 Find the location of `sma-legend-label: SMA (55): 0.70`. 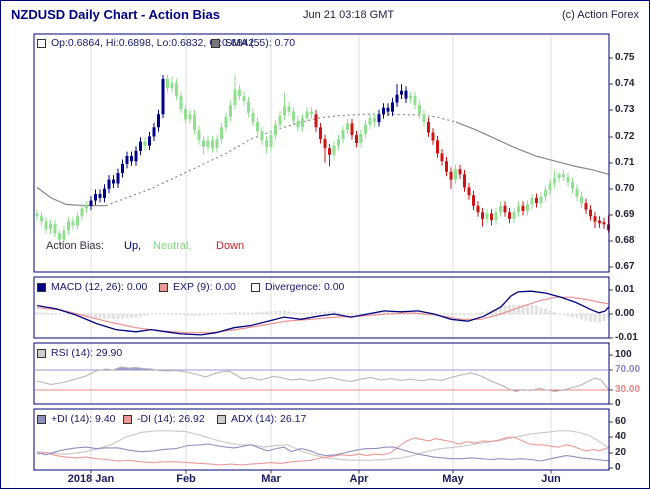

sma-legend-label: SMA (55): 0.70 is located at coordinates (260, 43).